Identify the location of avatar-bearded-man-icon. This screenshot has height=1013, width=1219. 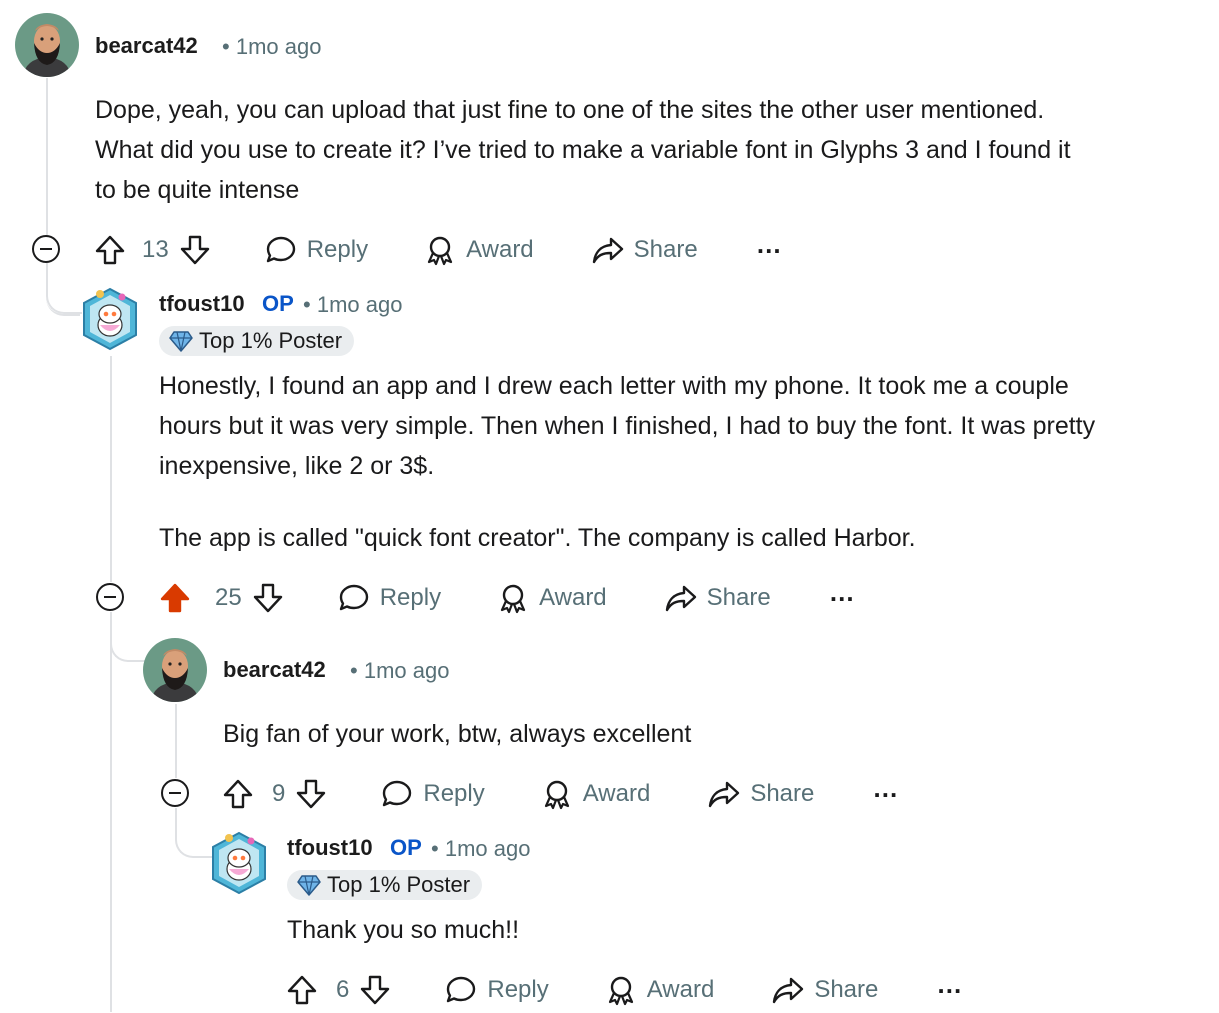
(47, 45).